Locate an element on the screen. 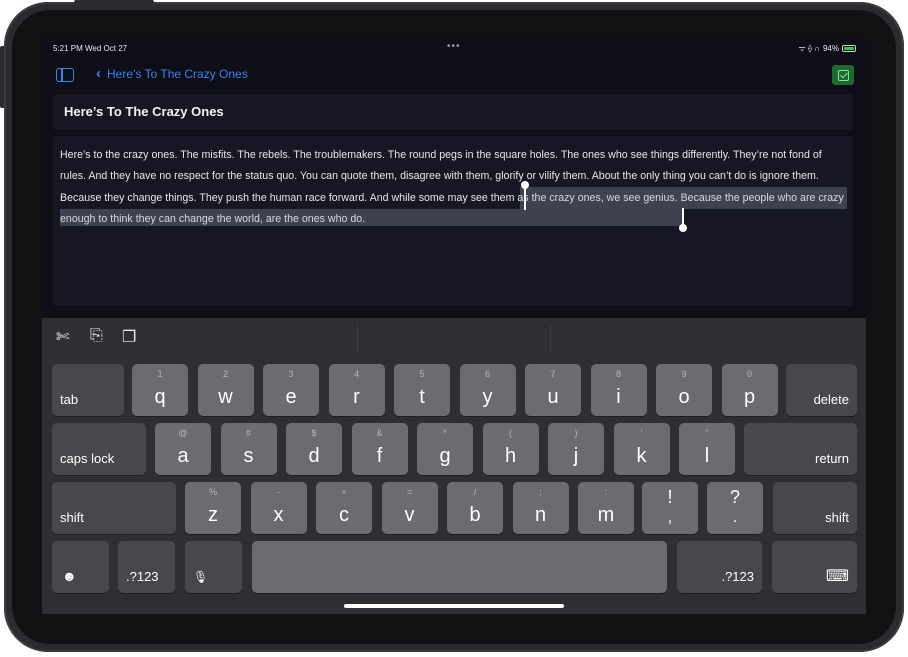 This screenshot has height=657, width=908. dictation-key: 🎙 is located at coordinates (213, 567).